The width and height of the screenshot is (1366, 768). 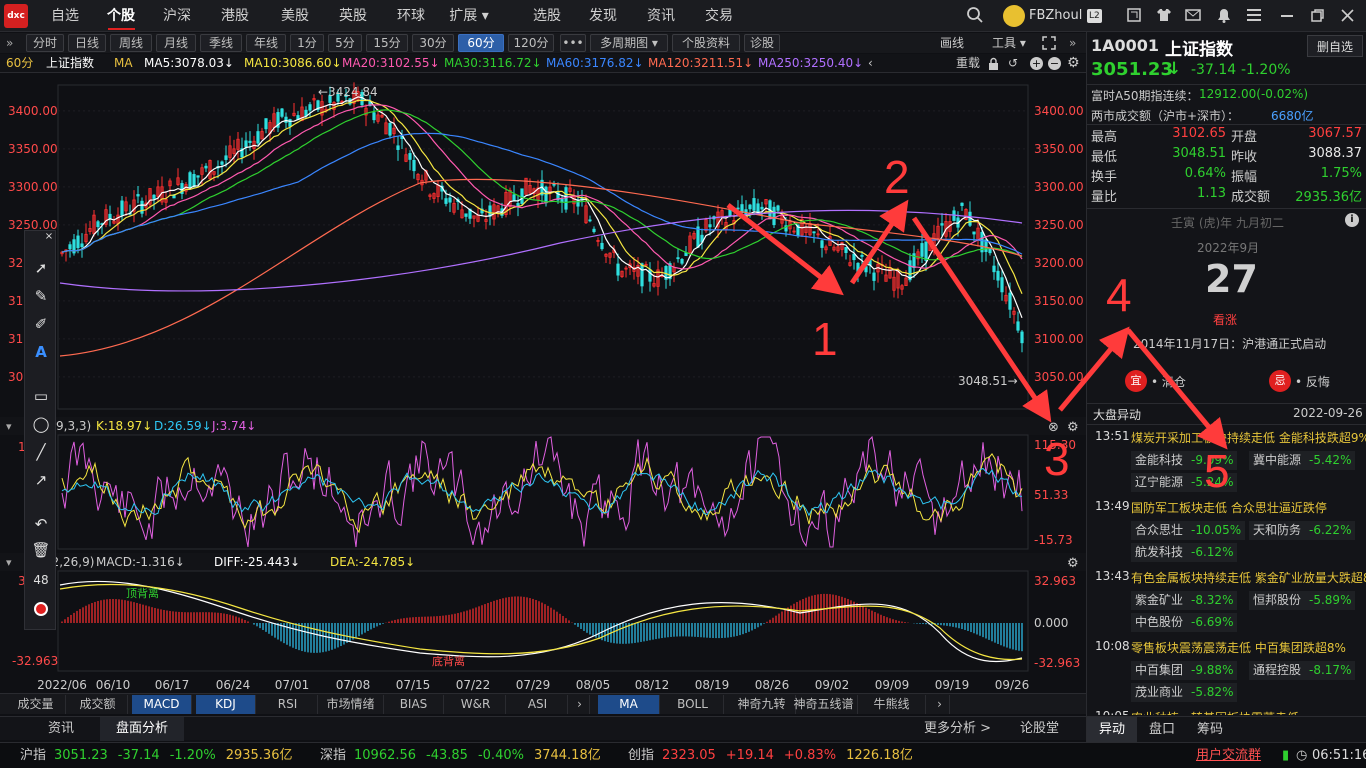 I want to click on indicator-tab-2: MACD, so click(x=162, y=704).